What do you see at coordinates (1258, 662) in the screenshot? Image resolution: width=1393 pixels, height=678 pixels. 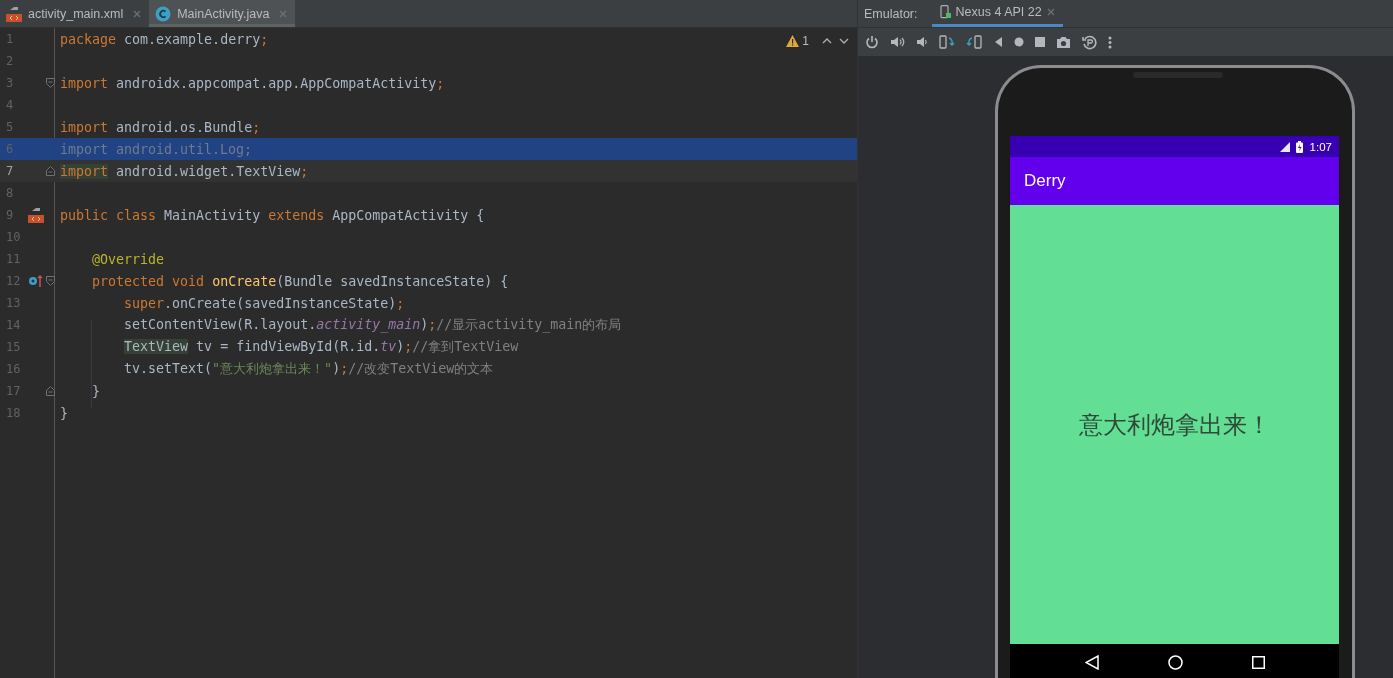 I see `overview-icon` at bounding box center [1258, 662].